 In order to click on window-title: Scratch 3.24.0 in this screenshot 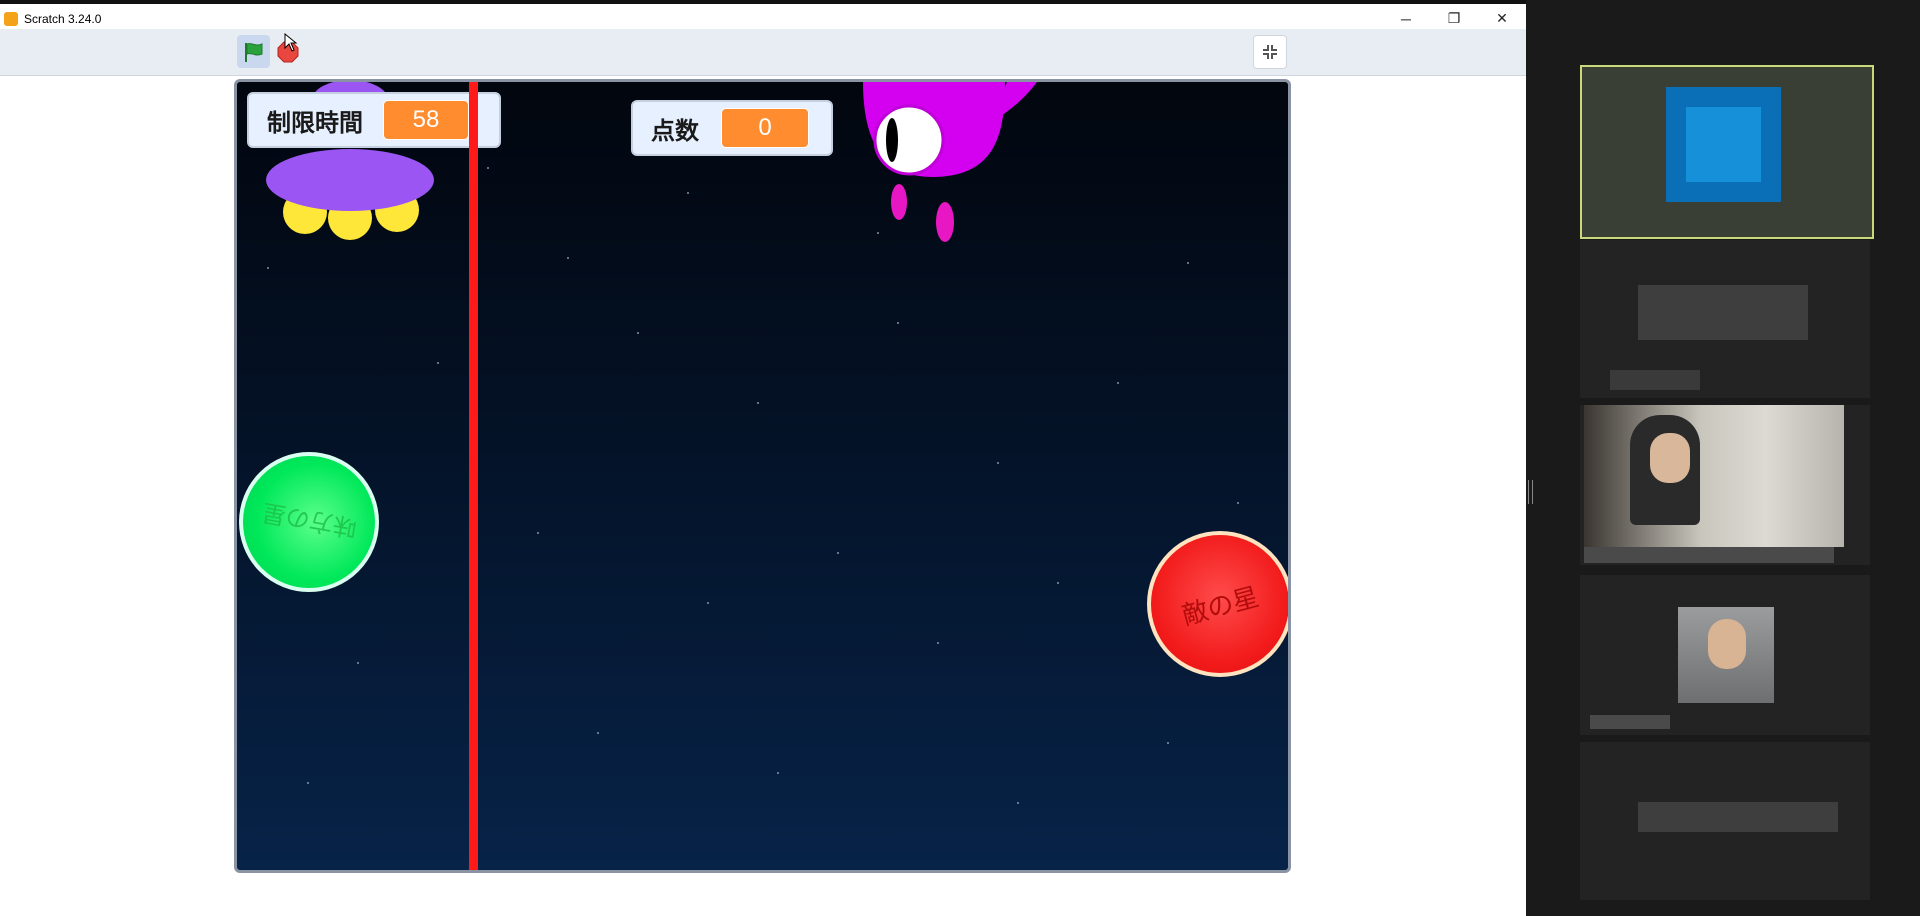, I will do `click(63, 18)`.